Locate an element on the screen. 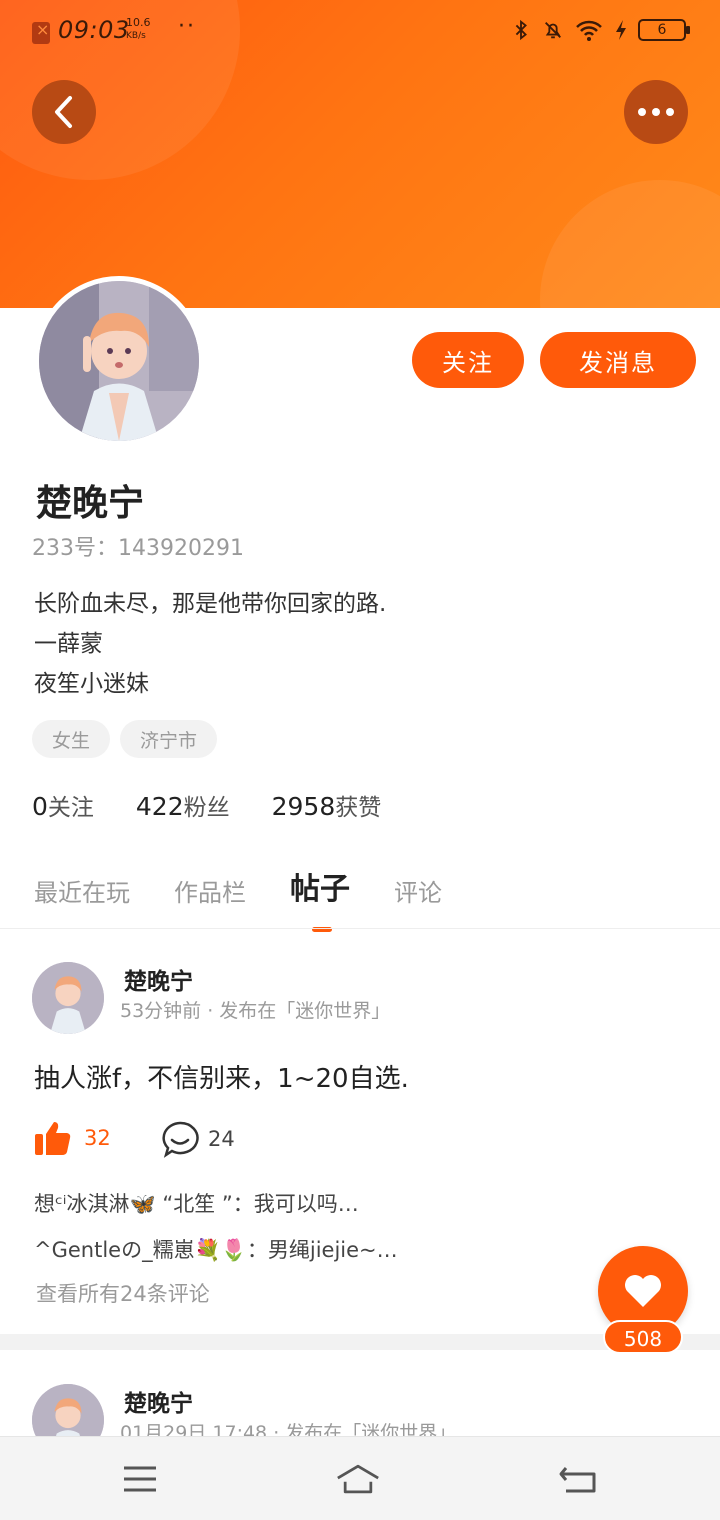  mute-bell-icon is located at coordinates (553, 30).